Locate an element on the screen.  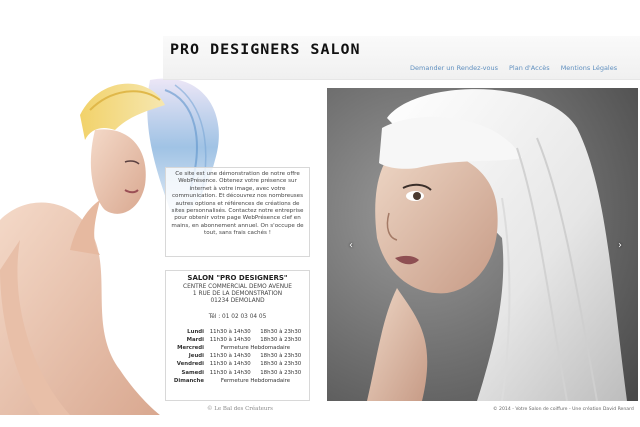
hours-row: Samedi 11h30 à 14h30 18h30 à 23h30 is located at coordinates (237, 373).